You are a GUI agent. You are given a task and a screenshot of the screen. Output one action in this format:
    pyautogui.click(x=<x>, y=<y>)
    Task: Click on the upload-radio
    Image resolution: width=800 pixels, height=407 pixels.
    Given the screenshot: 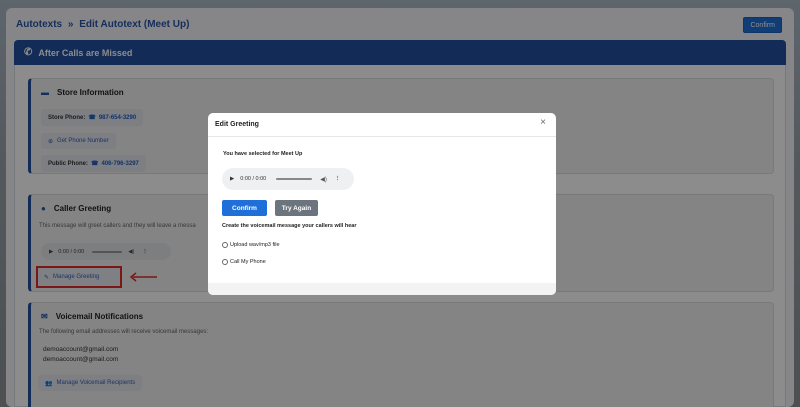 What is the action you would take?
    pyautogui.click(x=225, y=245)
    